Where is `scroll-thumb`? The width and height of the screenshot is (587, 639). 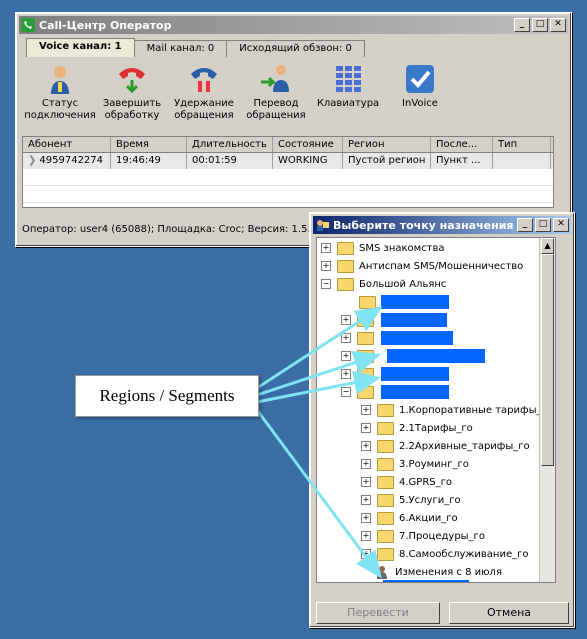
scroll-thumb is located at coordinates (547, 360).